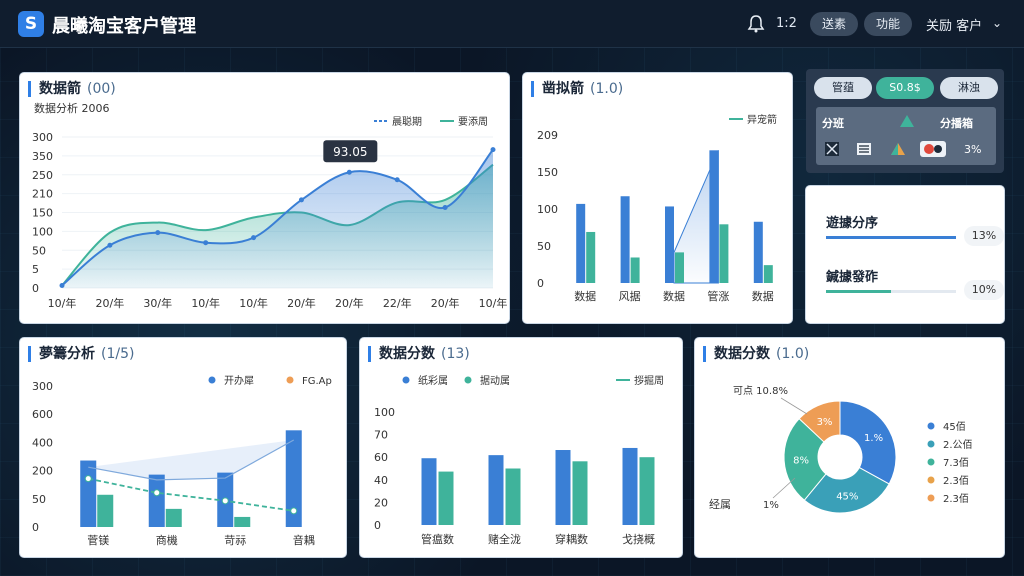  What do you see at coordinates (381, 502) in the screenshot?
I see `y-tick-label: 20` at bounding box center [381, 502].